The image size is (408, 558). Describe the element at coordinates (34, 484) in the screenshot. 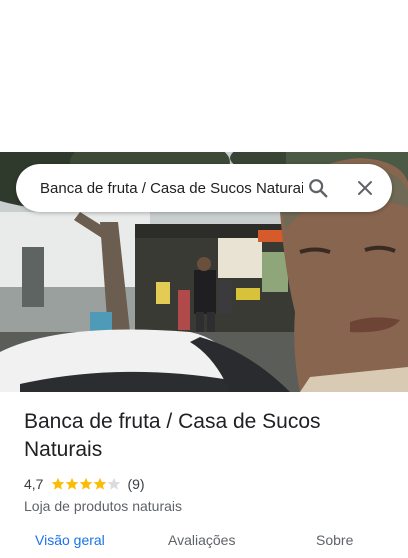

I see `rating-value: 4,7` at that location.